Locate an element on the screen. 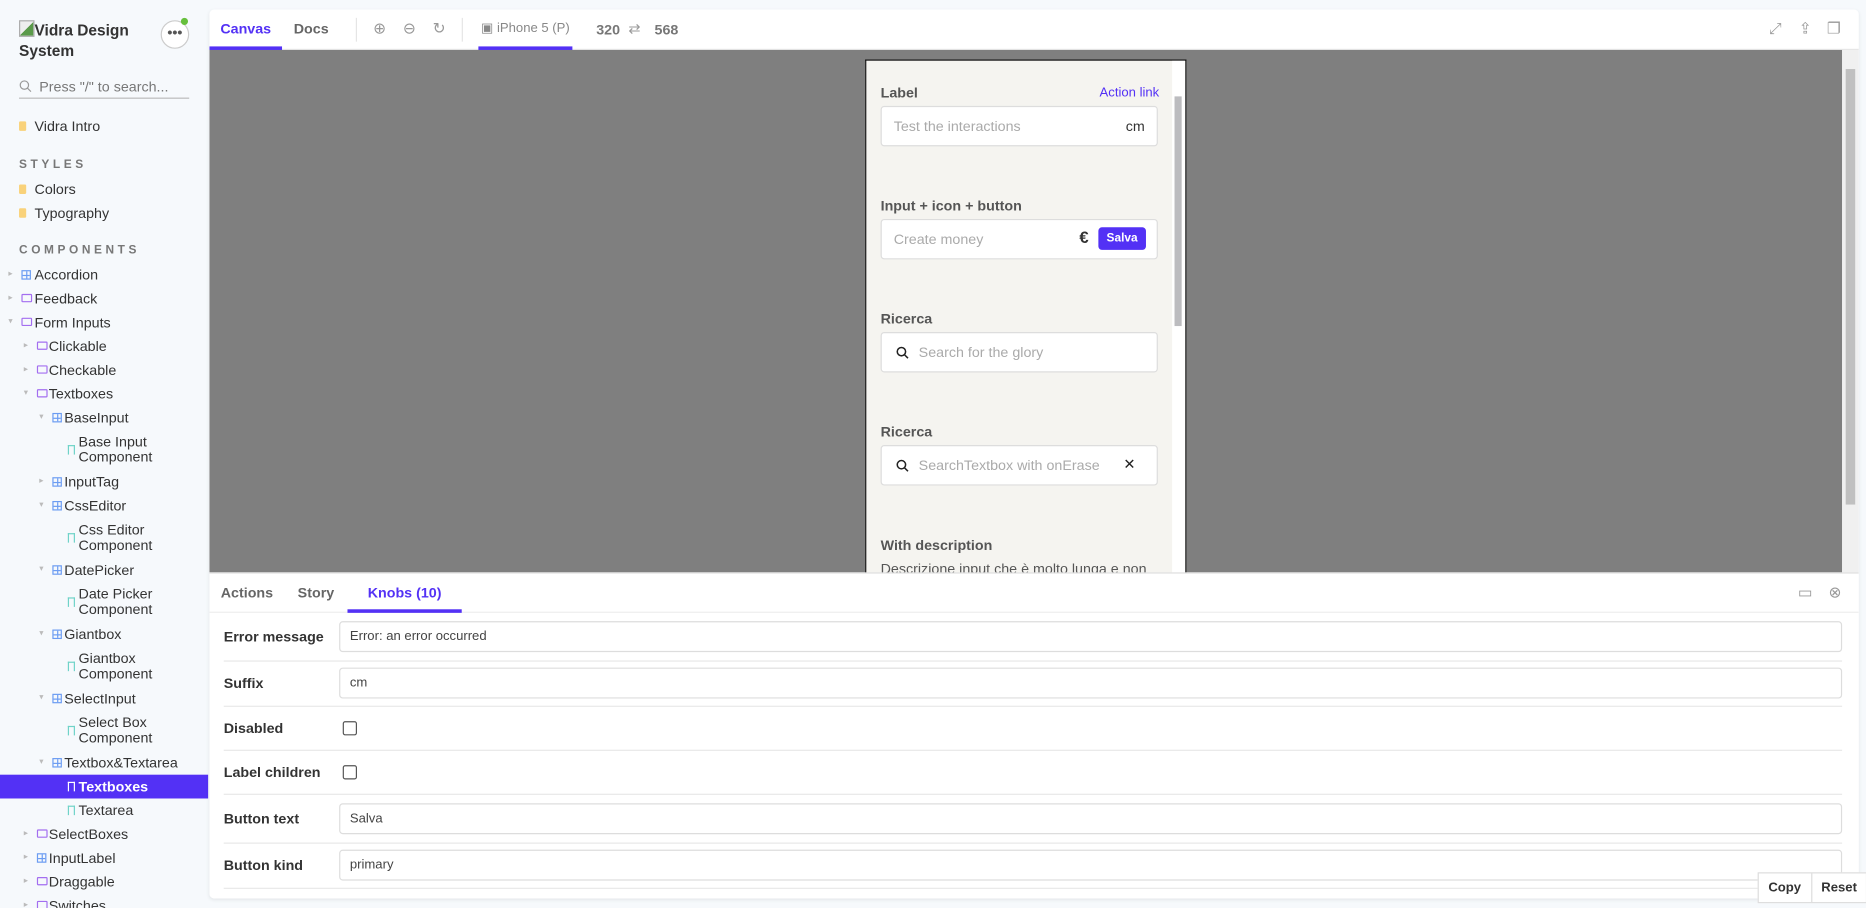  sidebar-item: ▸ Draggable is located at coordinates (104, 882).